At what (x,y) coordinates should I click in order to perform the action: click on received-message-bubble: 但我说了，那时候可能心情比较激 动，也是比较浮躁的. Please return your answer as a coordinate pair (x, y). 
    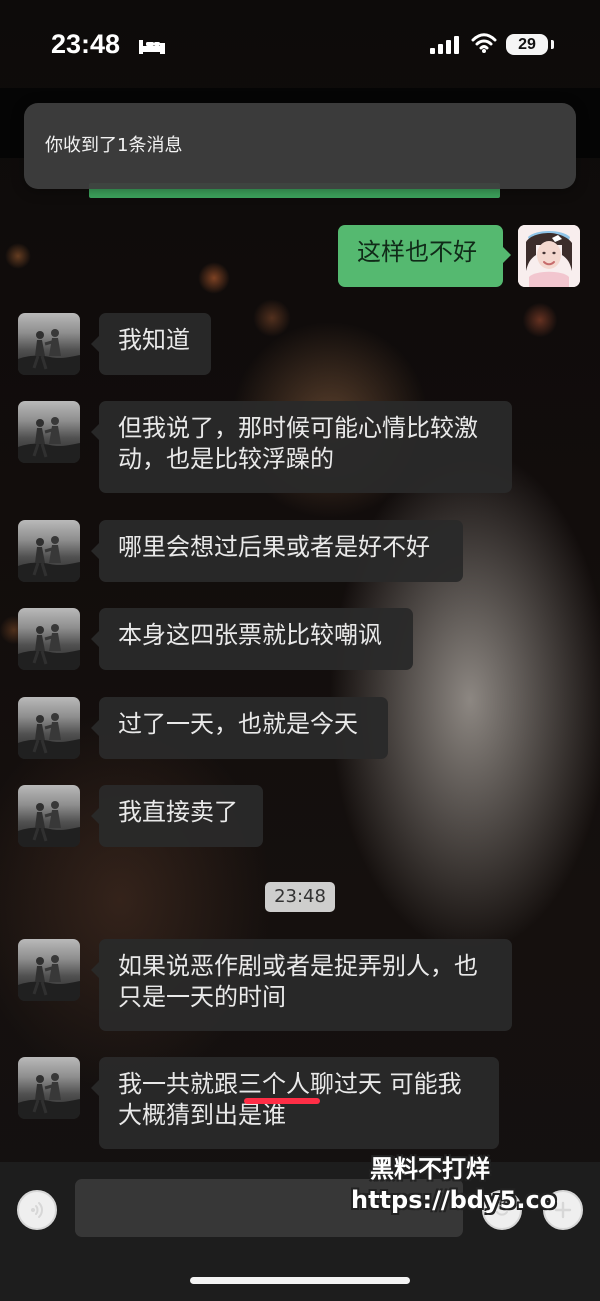
    Looking at the image, I should click on (301, 447).